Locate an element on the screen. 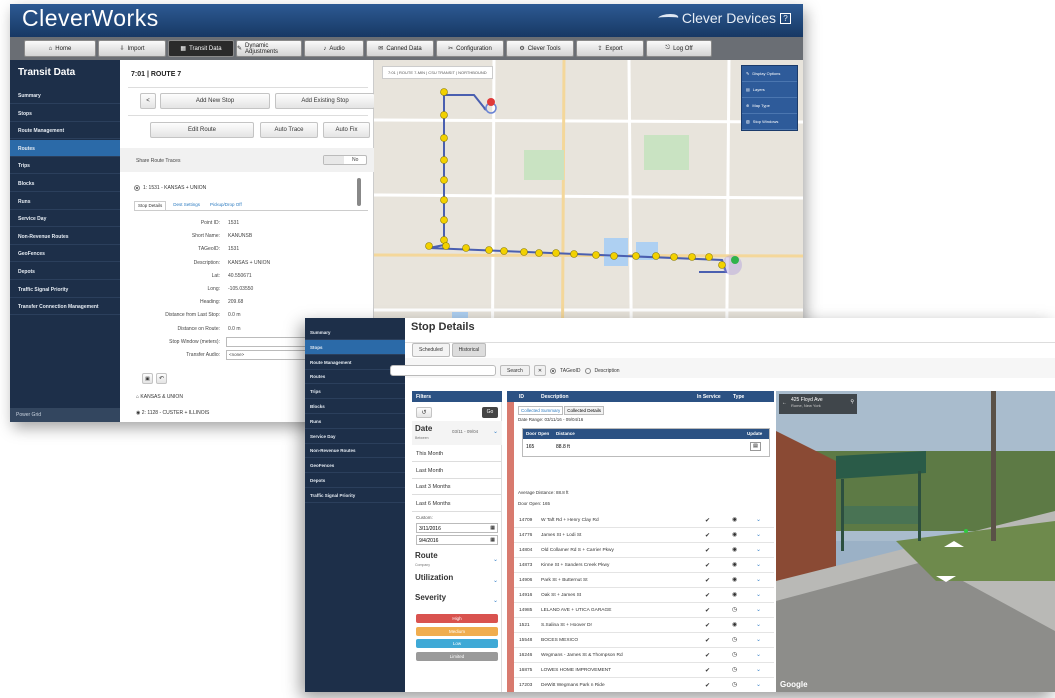 The height and width of the screenshot is (698, 1055). sidebar-item-non-revenue-routes: Non-Revenue Routes is located at coordinates (65, 236).